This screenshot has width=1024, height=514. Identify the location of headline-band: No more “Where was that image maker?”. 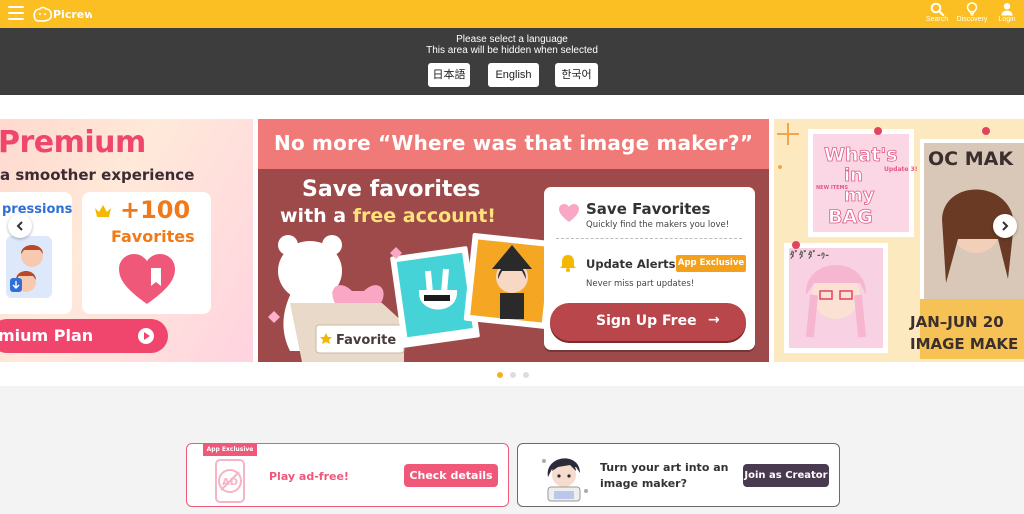
(513, 144).